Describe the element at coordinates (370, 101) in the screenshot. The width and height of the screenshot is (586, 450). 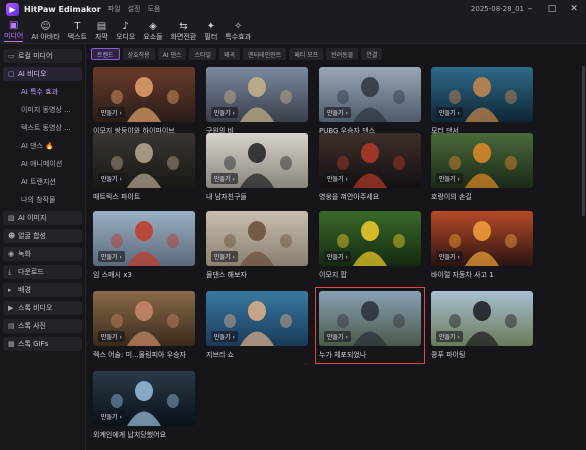
I see `effect-card: 만들기 › PUBG 우승자 댄스` at that location.